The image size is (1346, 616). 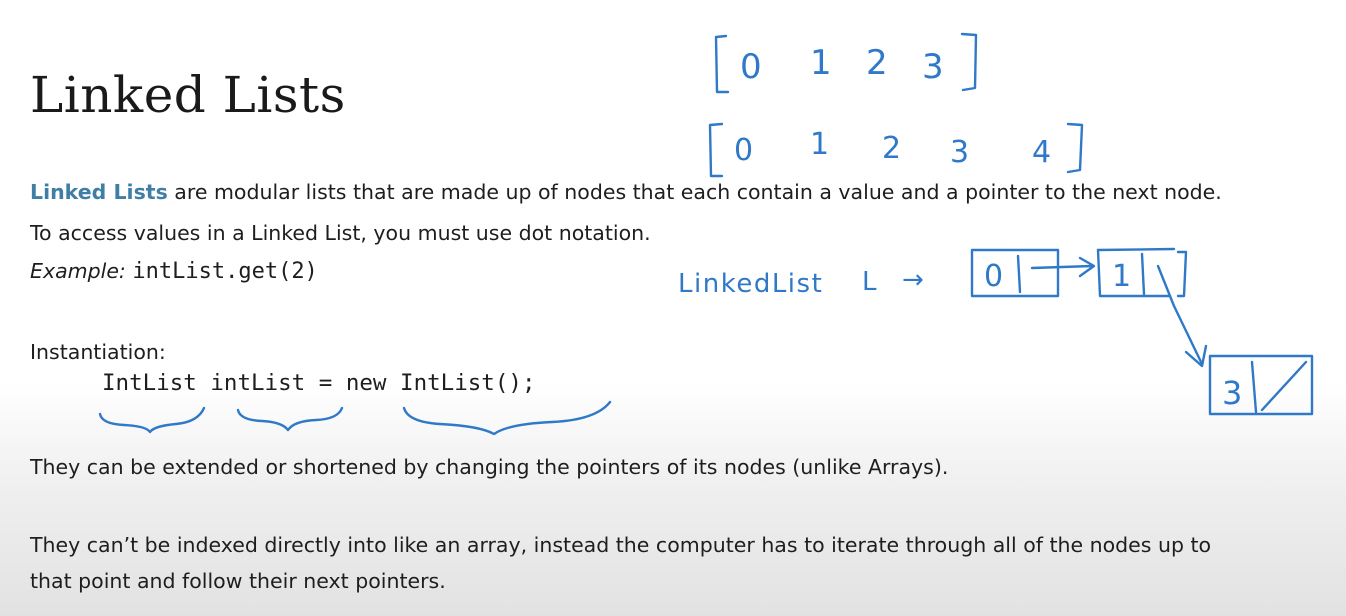 I want to click on node-1-box-side, so click(x=1134, y=273).